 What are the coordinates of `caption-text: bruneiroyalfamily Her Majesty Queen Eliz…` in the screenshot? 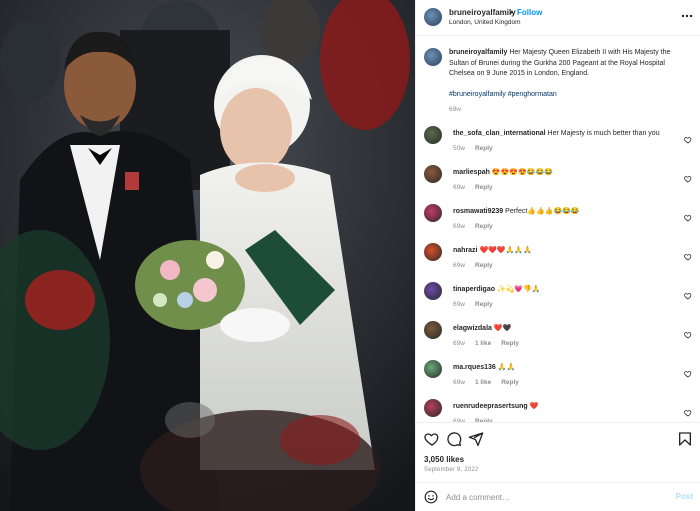 It's located at (565, 64).